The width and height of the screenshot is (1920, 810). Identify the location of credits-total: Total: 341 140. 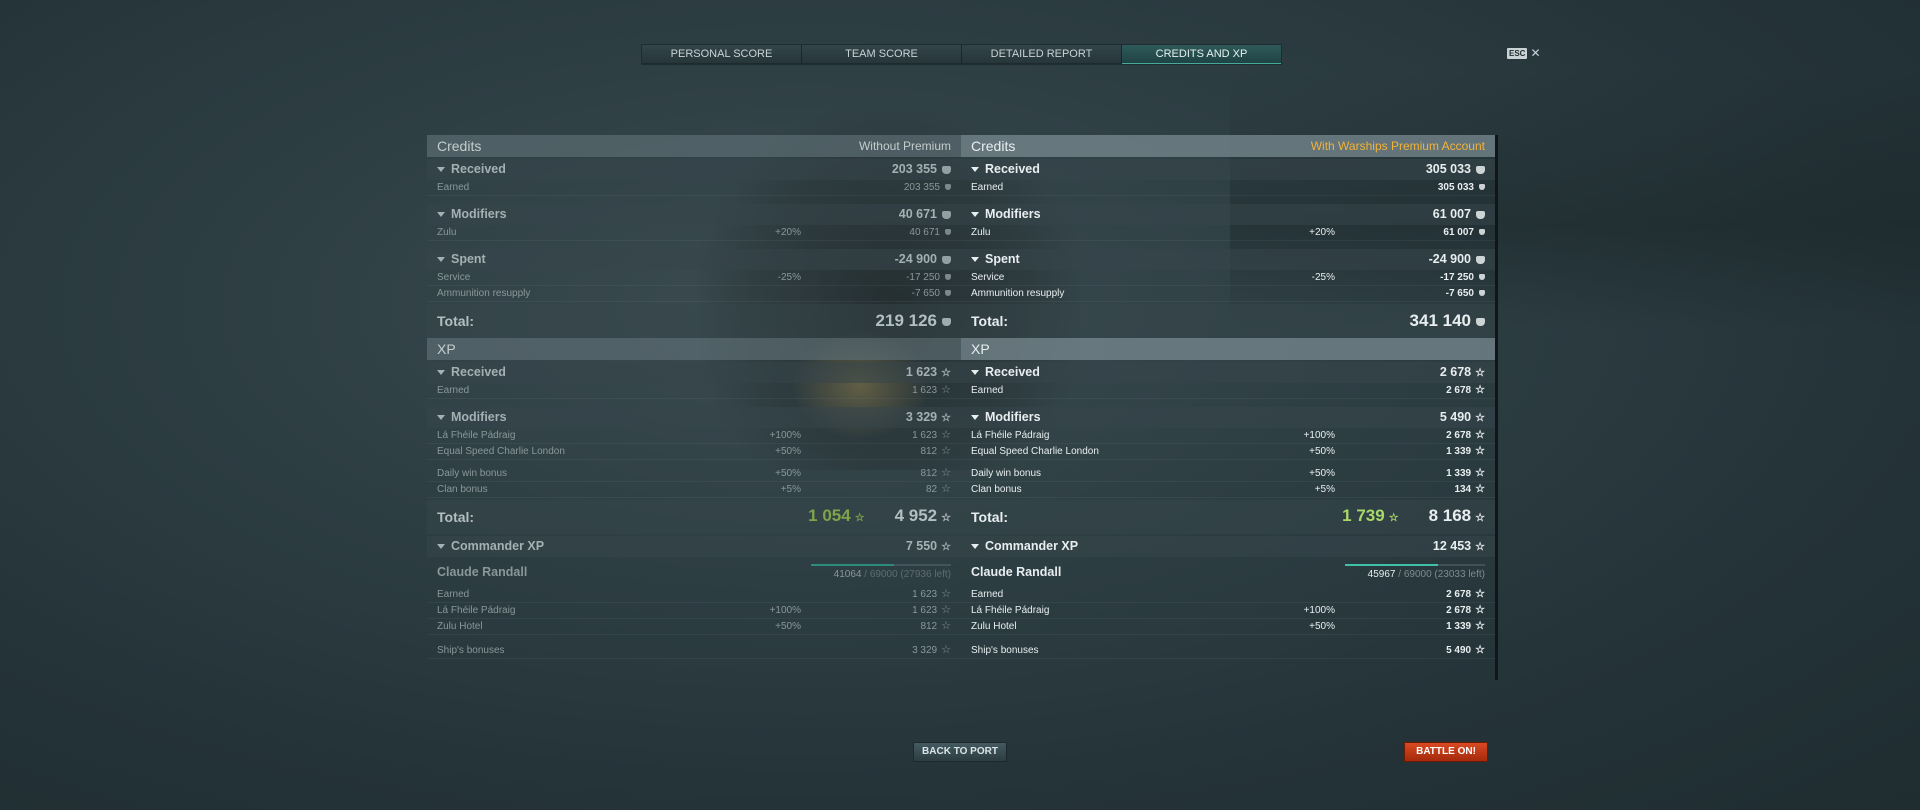
(1228, 321).